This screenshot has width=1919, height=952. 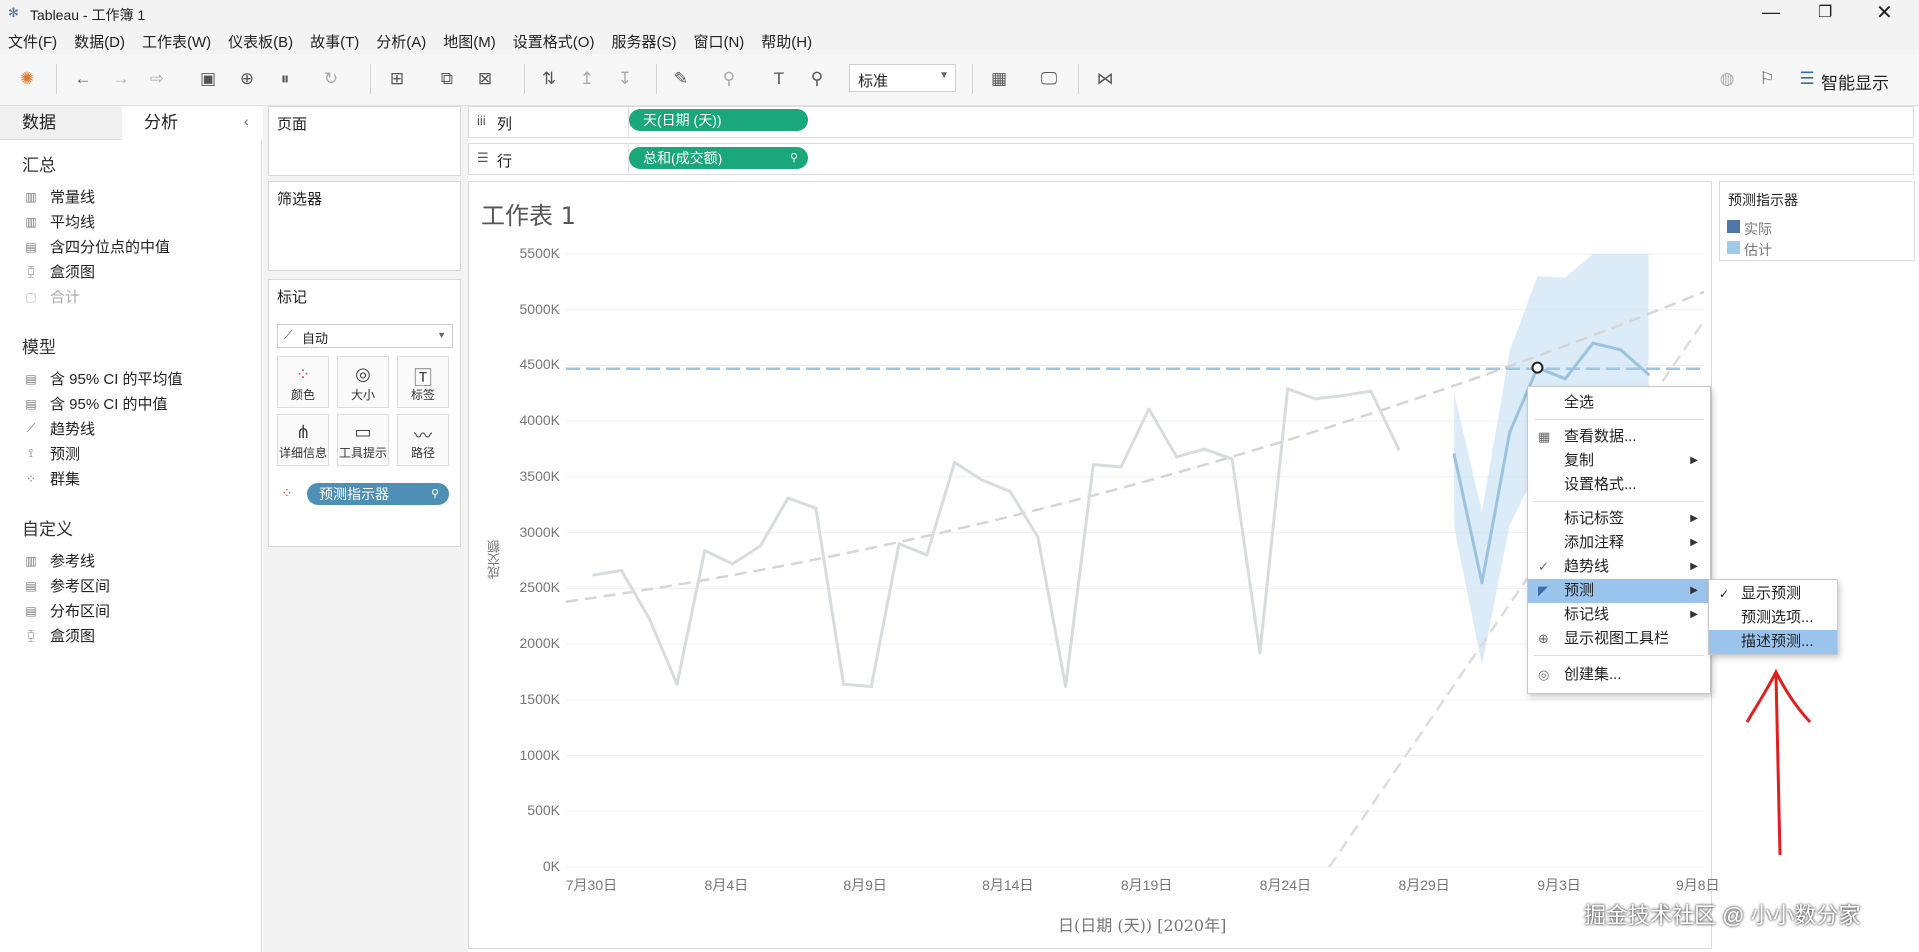 I want to click on clear-sheet-icon: ⊠, so click(x=485, y=79).